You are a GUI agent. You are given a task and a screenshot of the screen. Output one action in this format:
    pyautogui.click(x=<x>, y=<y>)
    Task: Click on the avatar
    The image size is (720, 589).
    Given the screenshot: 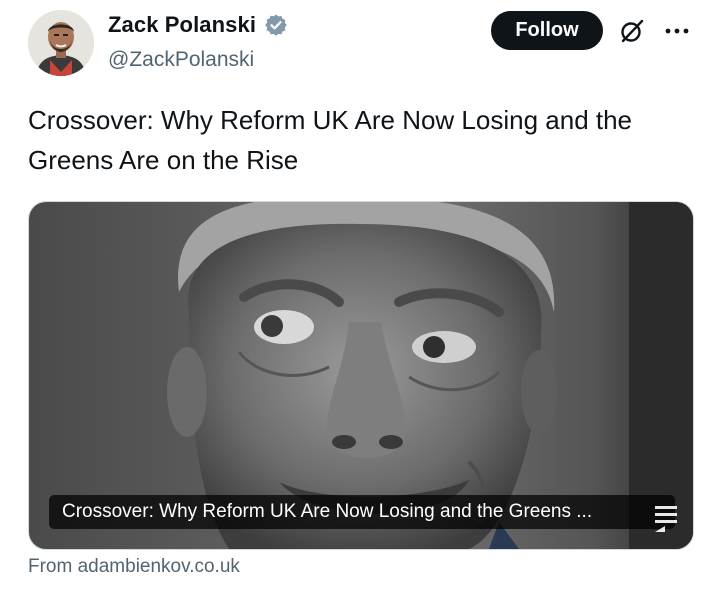 What is the action you would take?
    pyautogui.click(x=61, y=43)
    